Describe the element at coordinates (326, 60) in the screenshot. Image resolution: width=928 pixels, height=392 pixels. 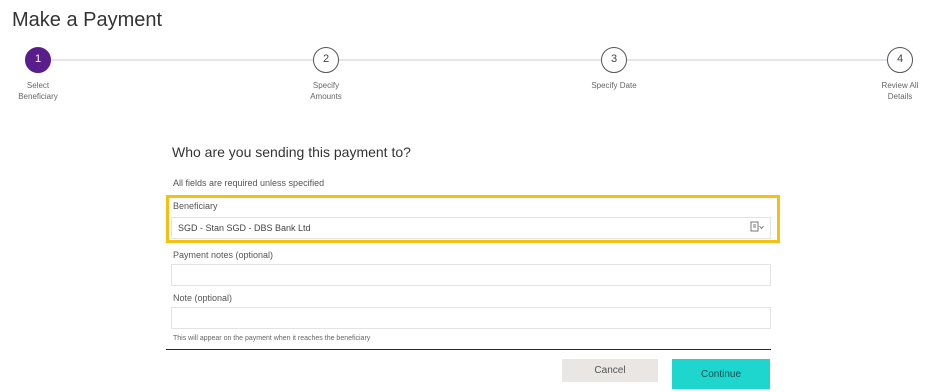
I see `step-number: 2` at that location.